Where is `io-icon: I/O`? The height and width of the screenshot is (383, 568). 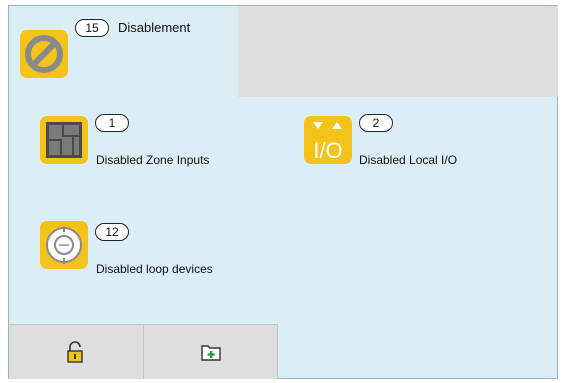 io-icon: I/O is located at coordinates (328, 140).